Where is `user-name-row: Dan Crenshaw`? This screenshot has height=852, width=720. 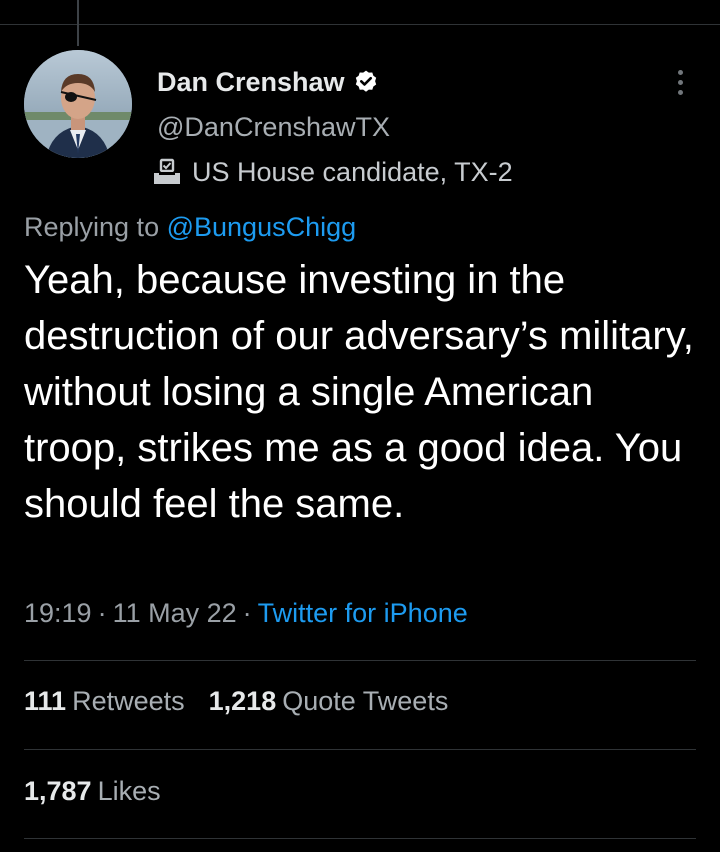 user-name-row: Dan Crenshaw is located at coordinates (268, 82).